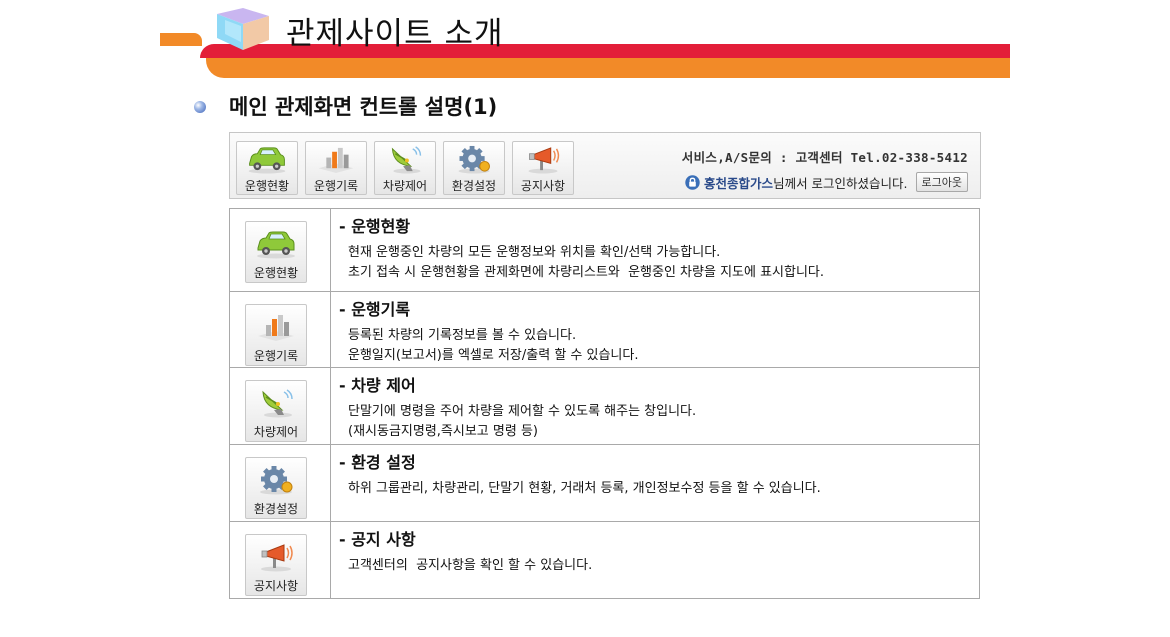 Image resolution: width=1170 pixels, height=637 pixels. Describe the element at coordinates (739, 183) in the screenshot. I see `company-name: 홍천종합가스` at that location.